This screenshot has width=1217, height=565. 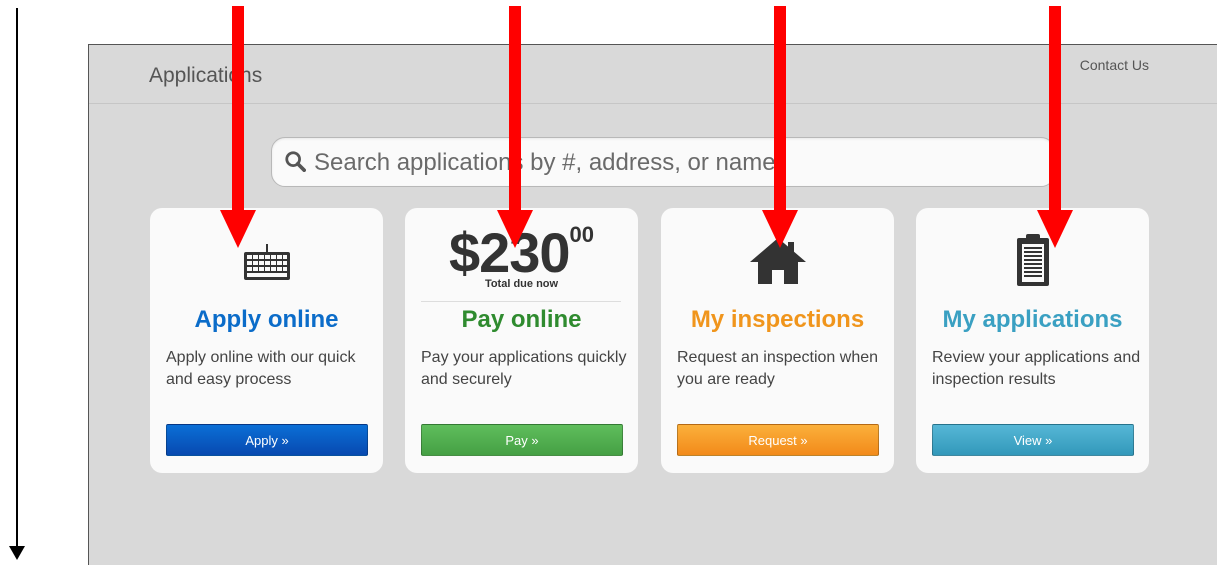 I want to click on search-box, so click(x=663, y=162).